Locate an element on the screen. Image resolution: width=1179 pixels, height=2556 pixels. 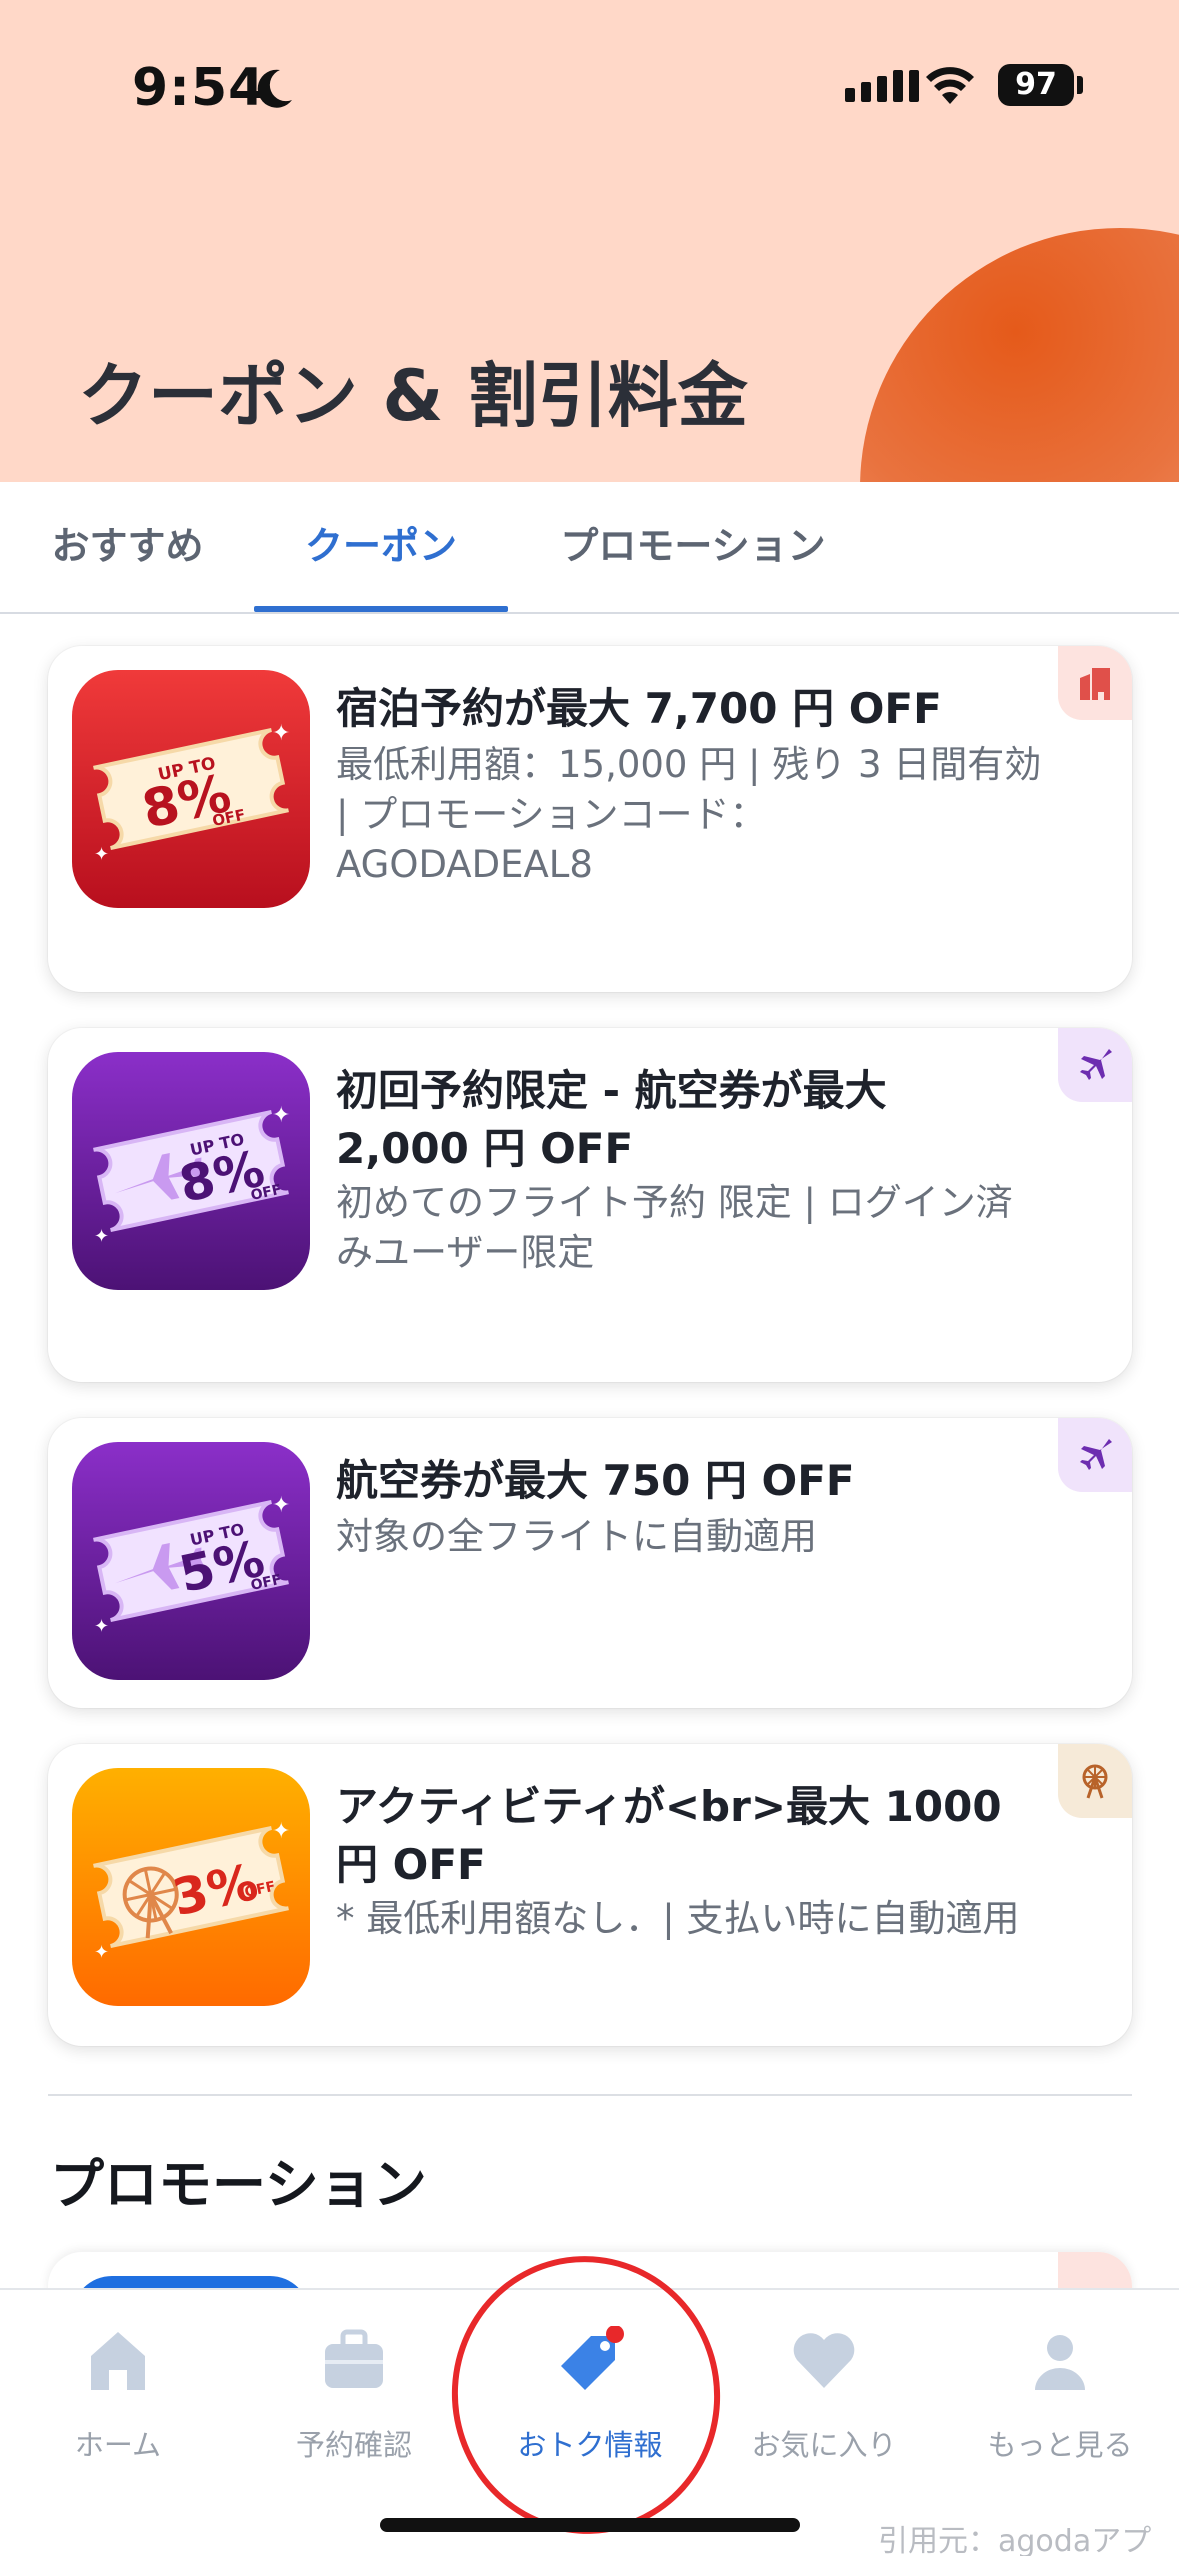
nav-bookings: 予約確認 is located at coordinates (354, 2395).